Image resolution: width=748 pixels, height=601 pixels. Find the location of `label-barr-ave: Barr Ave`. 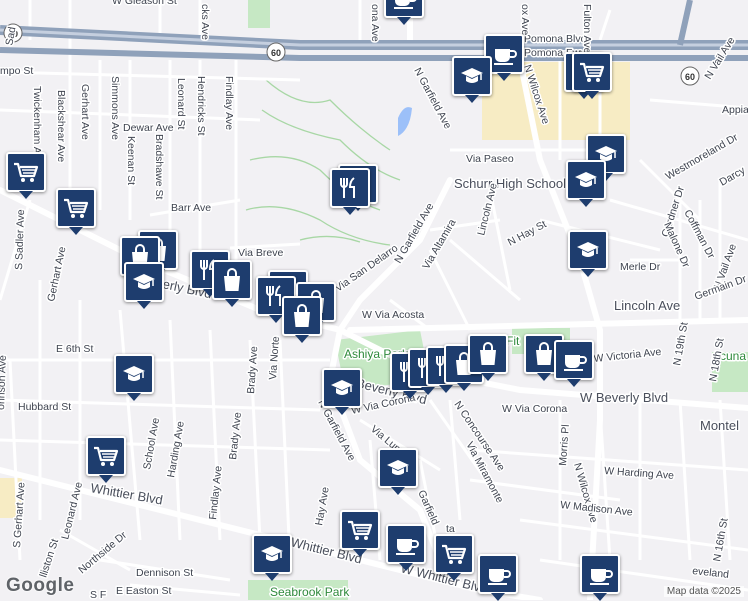

label-barr-ave: Barr Ave is located at coordinates (191, 208).